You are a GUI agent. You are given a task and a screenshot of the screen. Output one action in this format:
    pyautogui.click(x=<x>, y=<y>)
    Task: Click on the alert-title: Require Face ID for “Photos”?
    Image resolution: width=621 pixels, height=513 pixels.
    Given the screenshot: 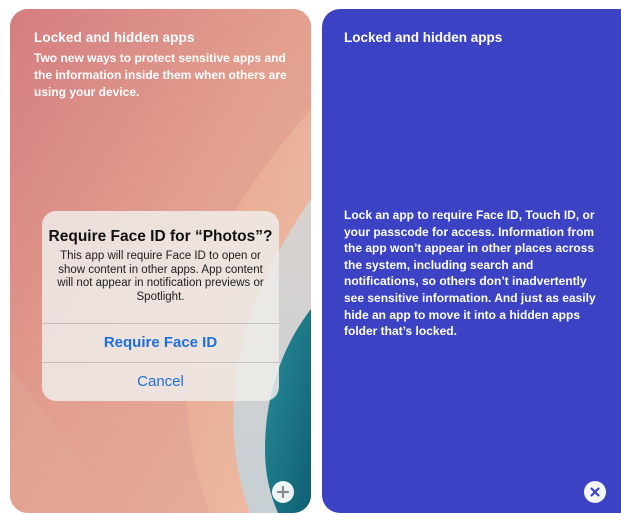 What is the action you would take?
    pyautogui.click(x=160, y=236)
    